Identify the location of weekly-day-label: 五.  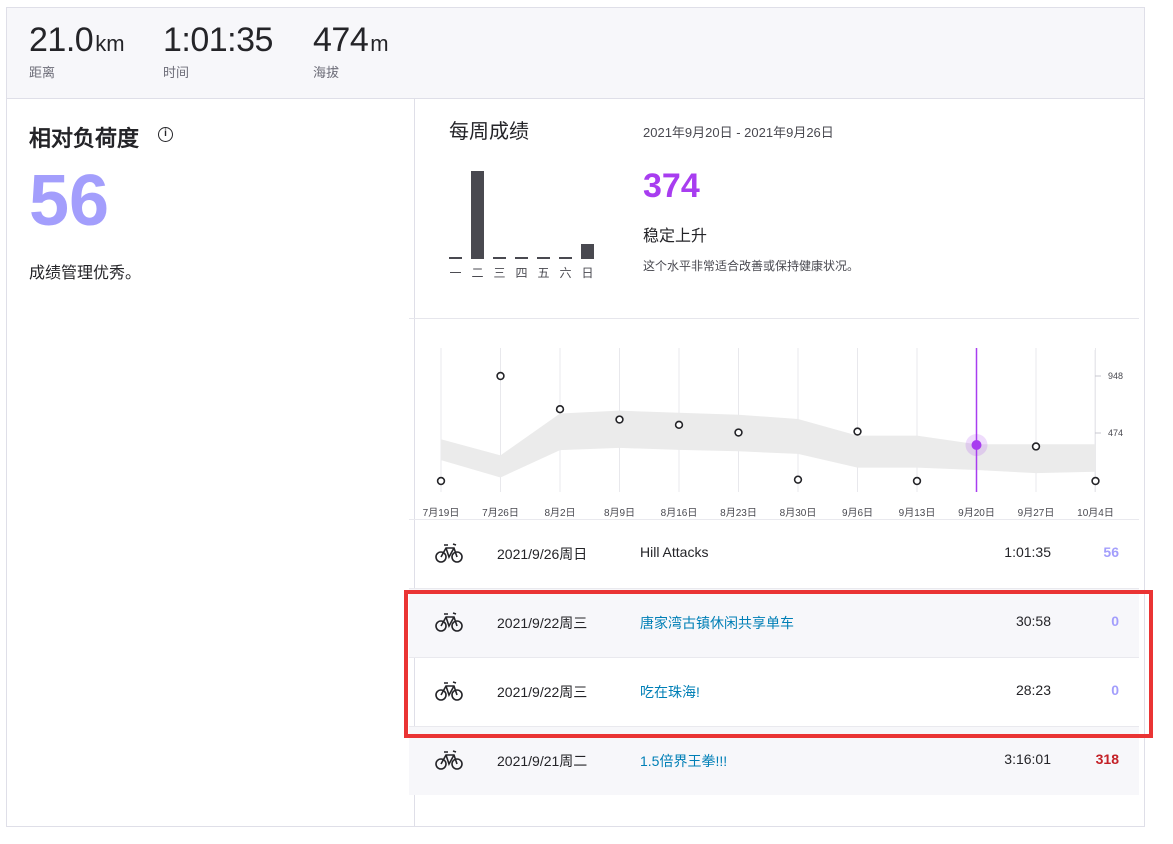
(543, 273).